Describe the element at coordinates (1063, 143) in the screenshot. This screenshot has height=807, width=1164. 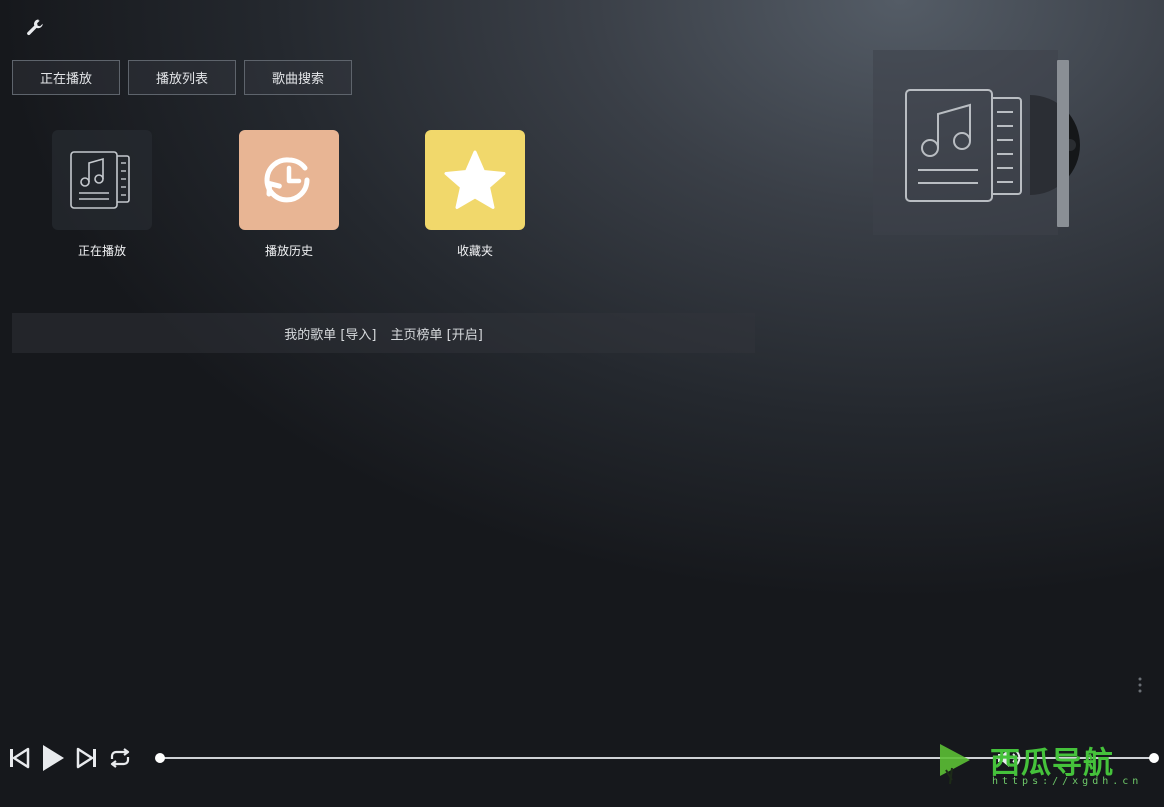
I see `album-scrollbar` at that location.